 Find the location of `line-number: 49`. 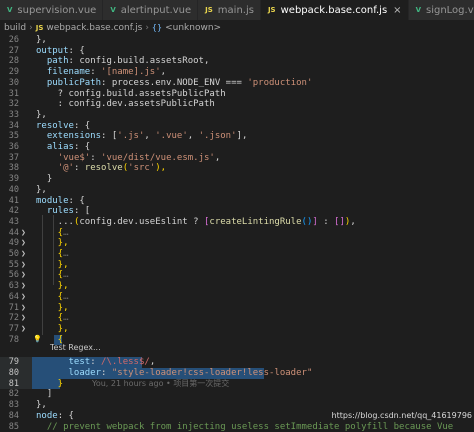

line-number: 49 is located at coordinates (9, 243).